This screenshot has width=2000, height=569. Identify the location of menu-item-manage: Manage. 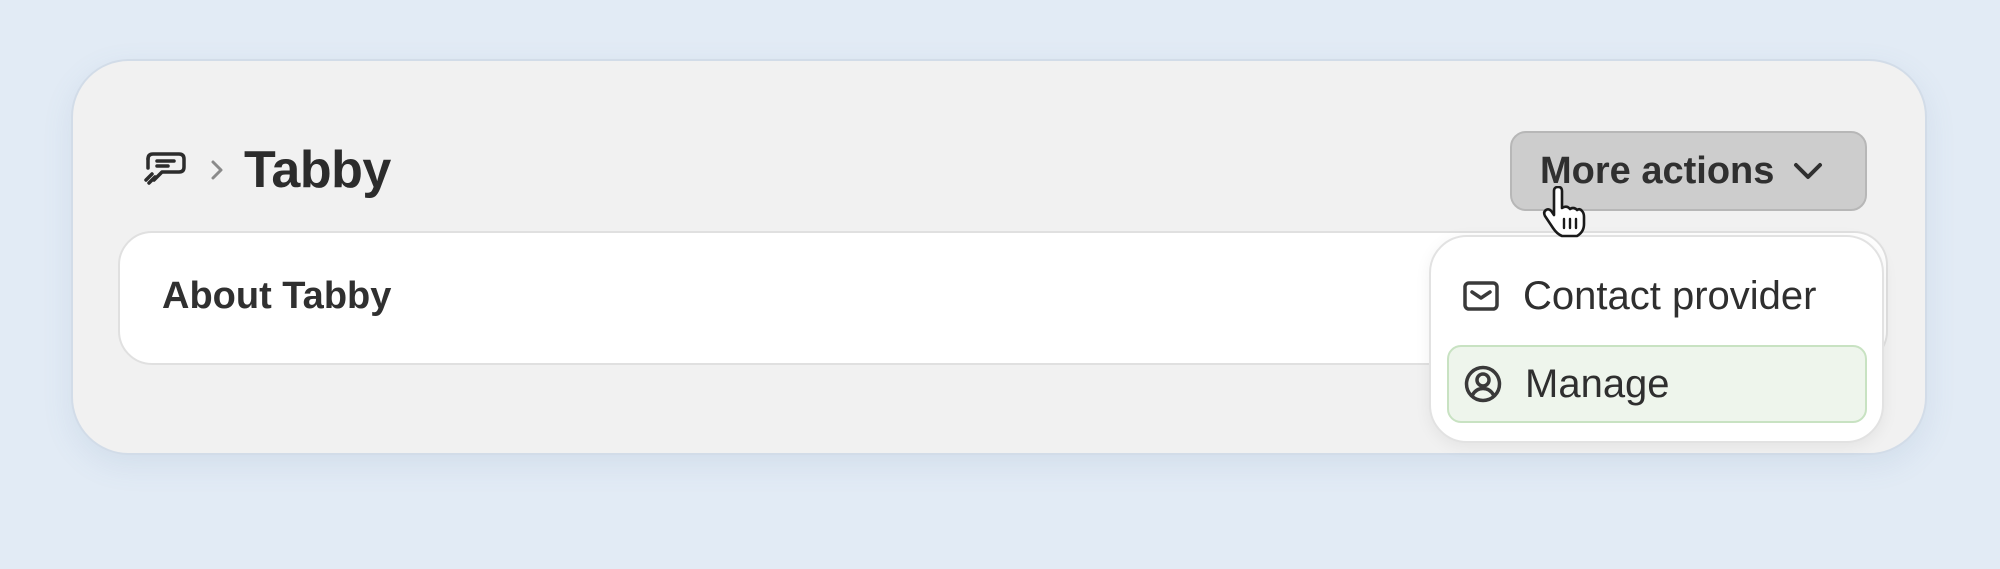
(1657, 384).